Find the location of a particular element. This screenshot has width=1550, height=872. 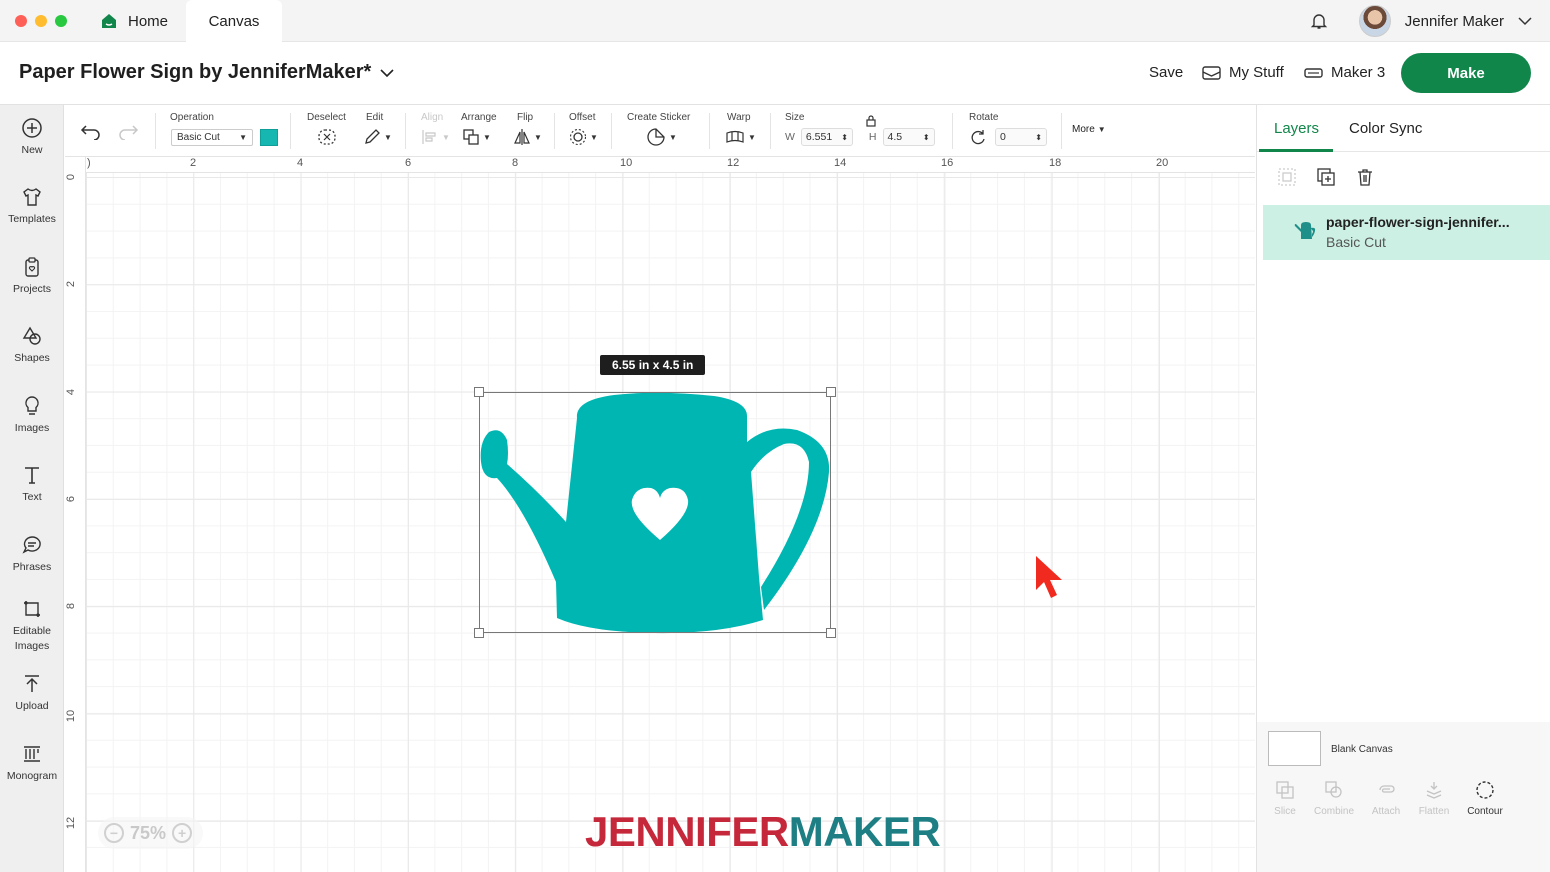

sidebar-item-images: Images is located at coordinates (32, 415).